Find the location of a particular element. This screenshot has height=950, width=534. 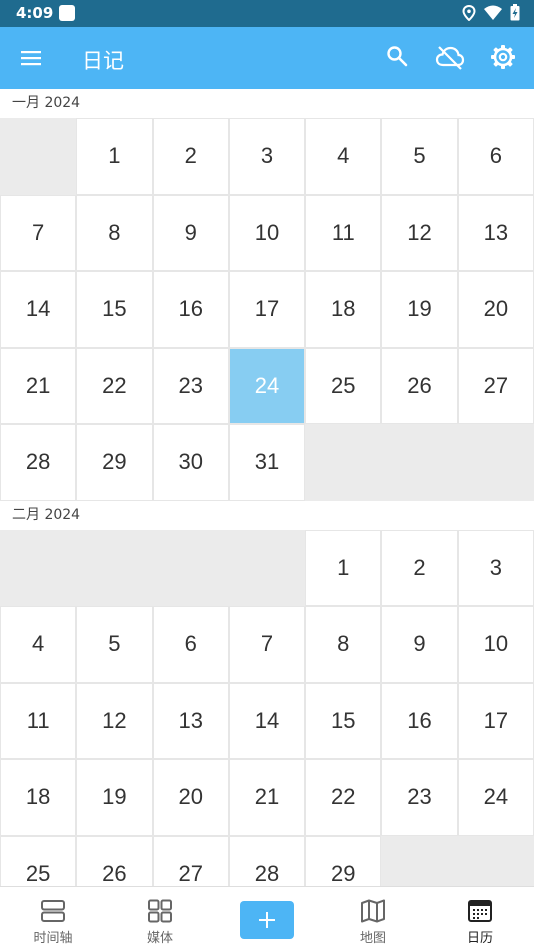

location-icon is located at coordinates (469, 12).